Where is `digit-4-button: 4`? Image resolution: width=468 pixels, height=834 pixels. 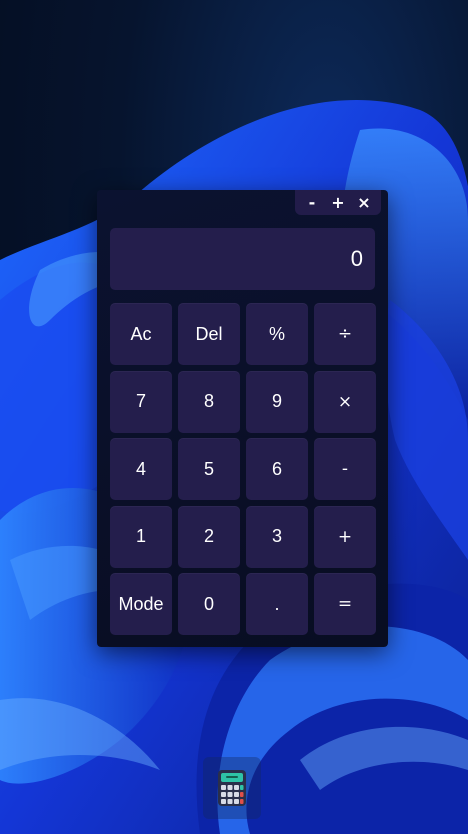
digit-4-button: 4 is located at coordinates (141, 469).